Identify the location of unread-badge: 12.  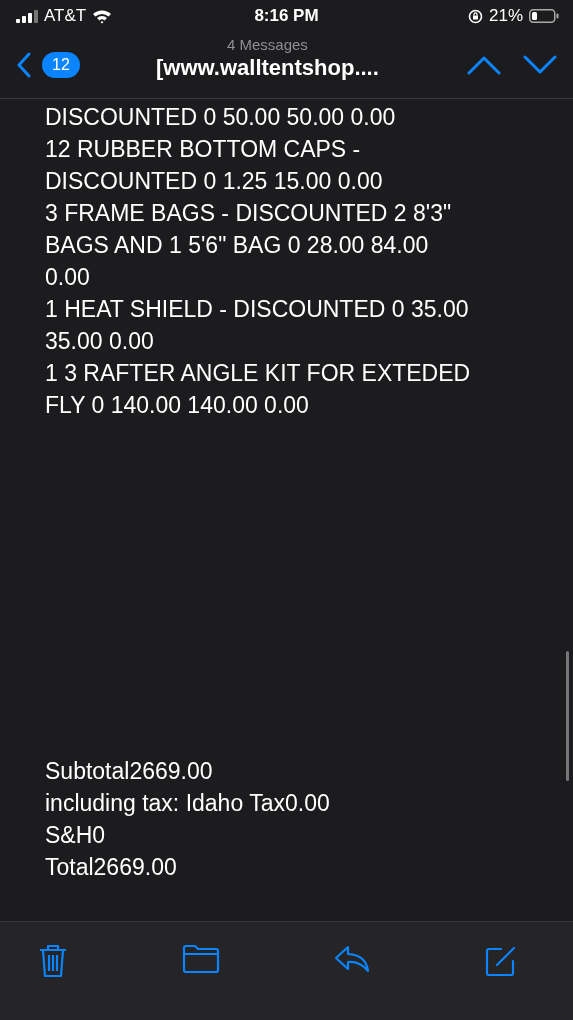
(61, 65).